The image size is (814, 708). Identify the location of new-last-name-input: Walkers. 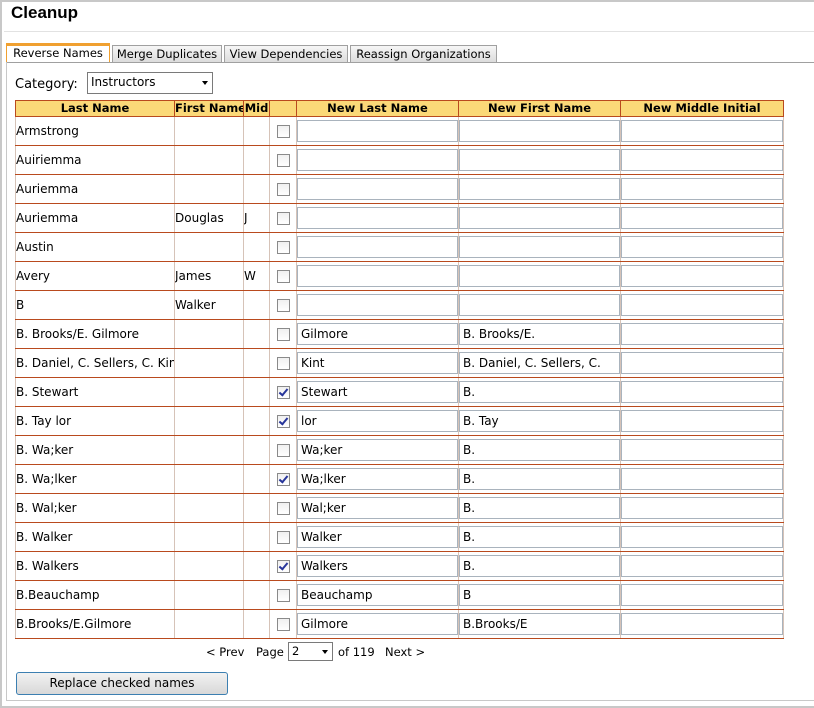
(377, 566).